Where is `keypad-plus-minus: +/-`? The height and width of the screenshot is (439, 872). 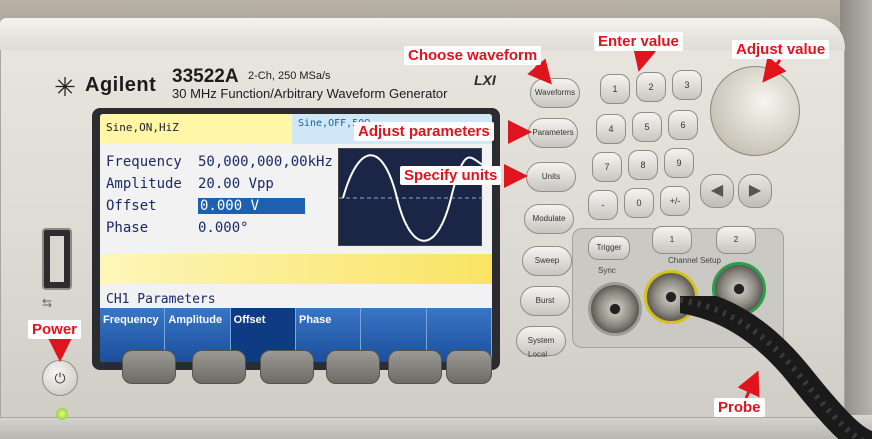
keypad-plus-minus: +/- is located at coordinates (675, 201).